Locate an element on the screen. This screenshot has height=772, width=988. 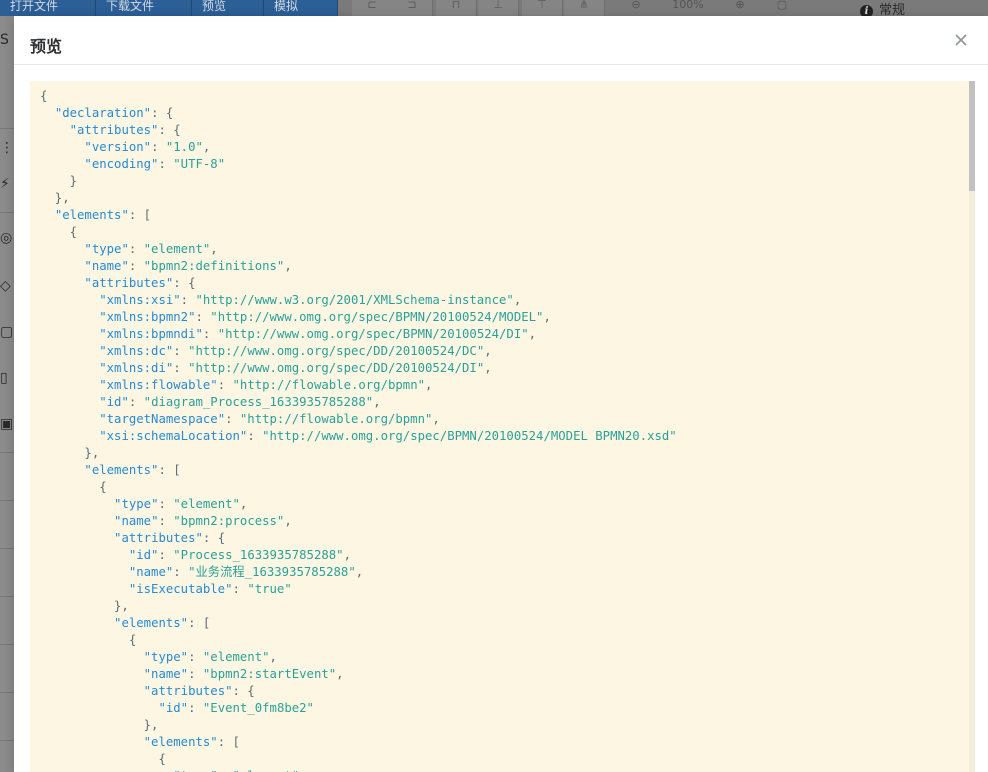
dialog-title: 预览 is located at coordinates (46, 46).